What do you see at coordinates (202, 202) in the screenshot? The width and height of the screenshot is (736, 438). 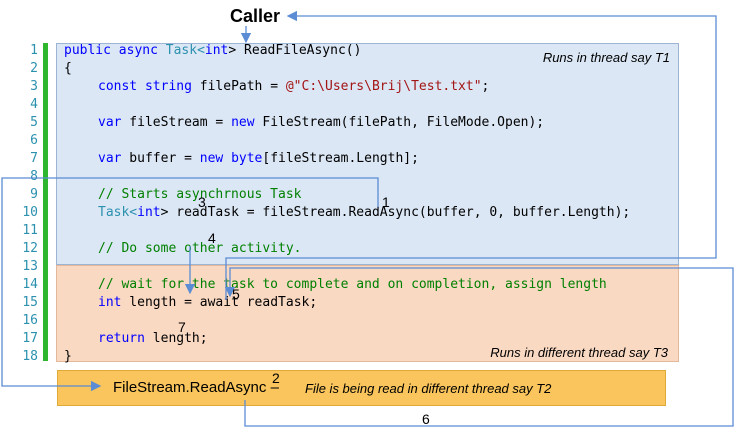 I see `step-number-3: 3` at bounding box center [202, 202].